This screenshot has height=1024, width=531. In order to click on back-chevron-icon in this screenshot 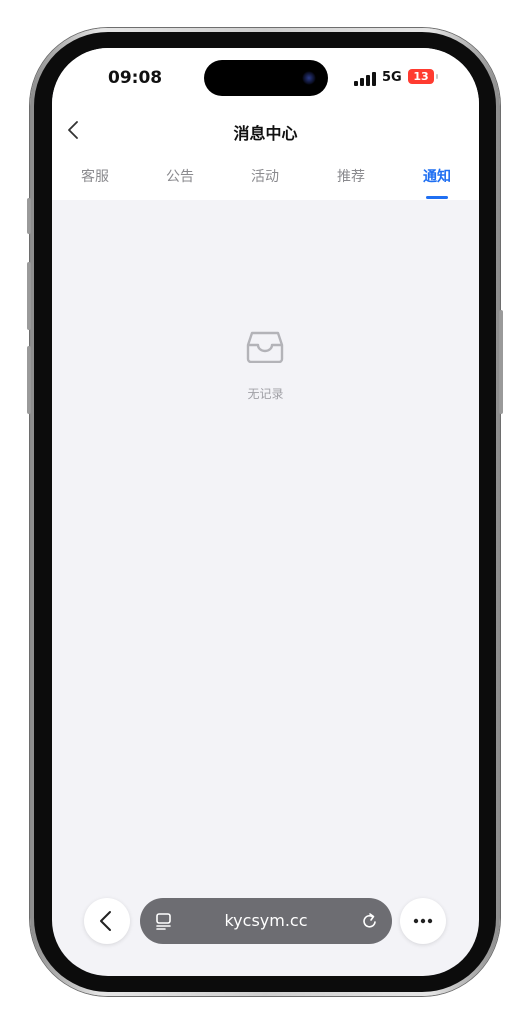, I will do `click(105, 921)`.